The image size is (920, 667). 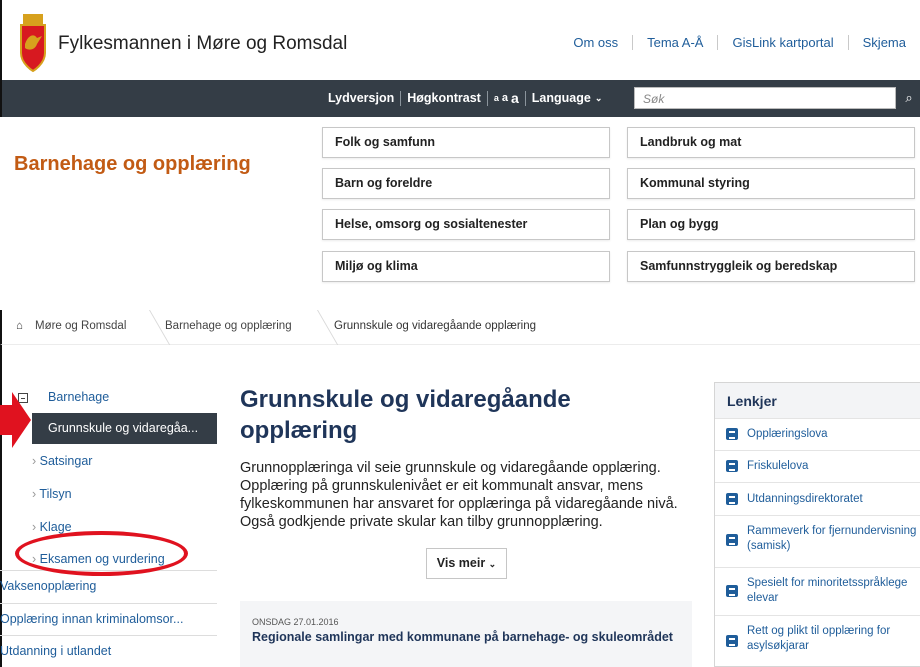 What do you see at coordinates (817, 591) in the screenshot?
I see `link-item-minoritetssprak: Spesielt for minoritetsspråklege elevar` at bounding box center [817, 591].